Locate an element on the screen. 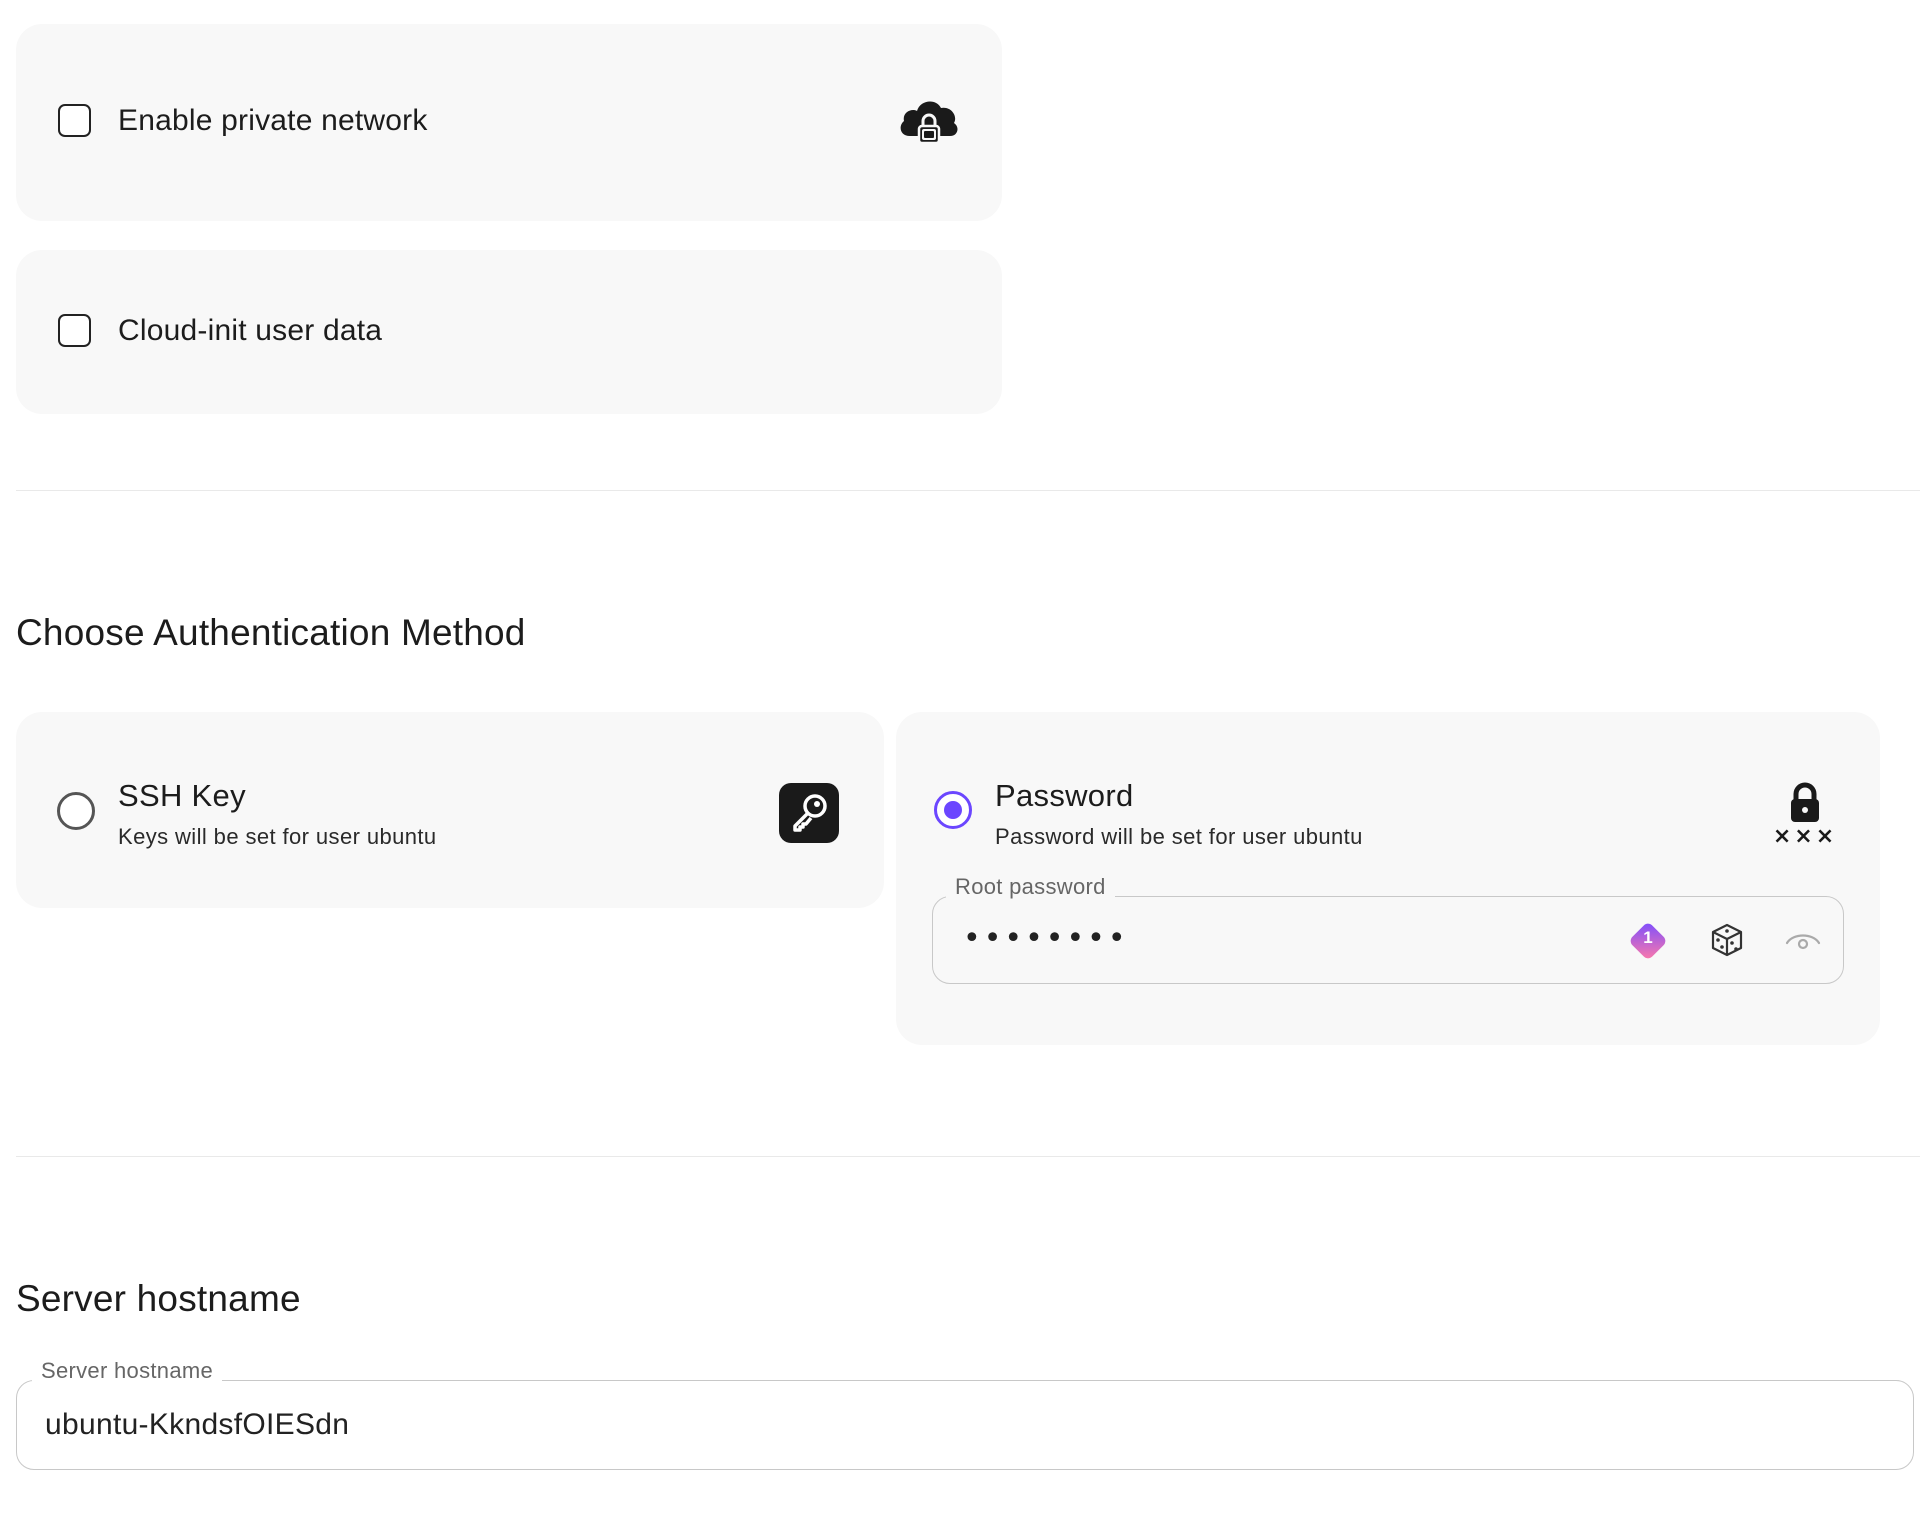 This screenshot has width=1920, height=1527. ssh-key-subtitle: Keys will be set for user ubuntu is located at coordinates (277, 836).